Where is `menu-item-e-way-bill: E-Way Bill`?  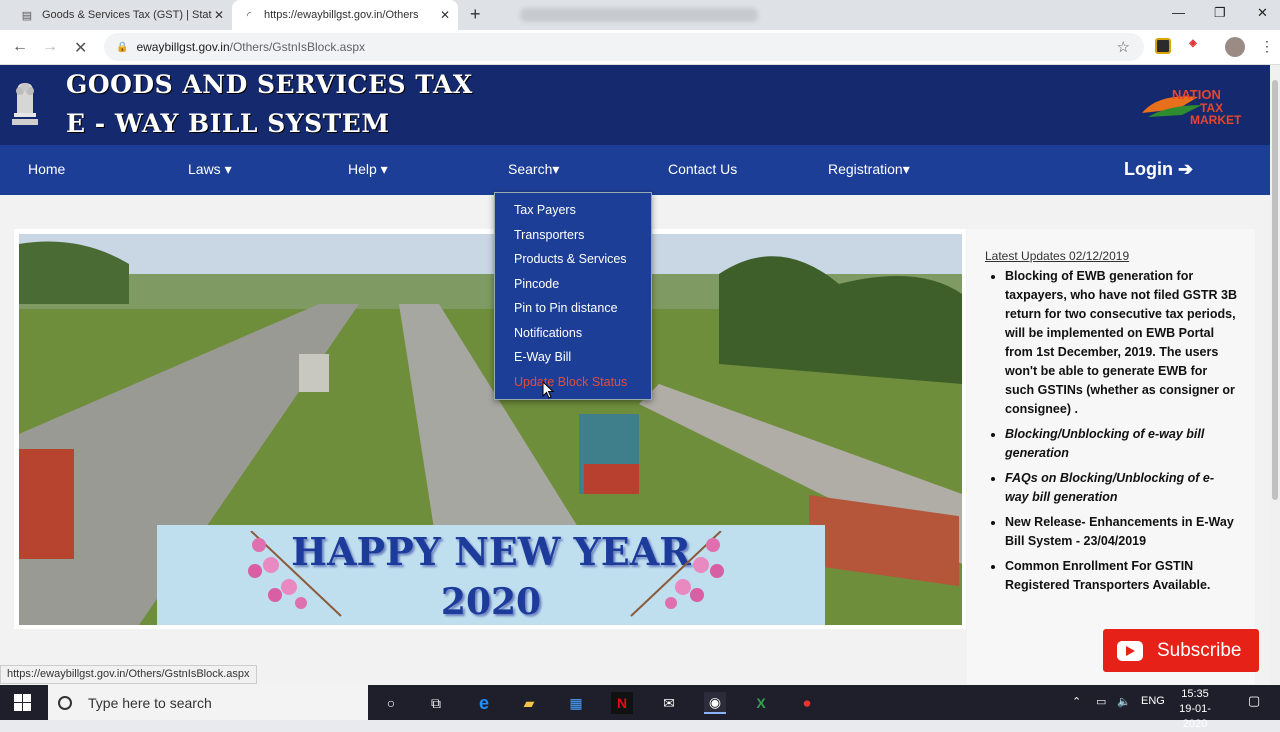 menu-item-e-way-bill: E-Way Bill is located at coordinates (542, 357).